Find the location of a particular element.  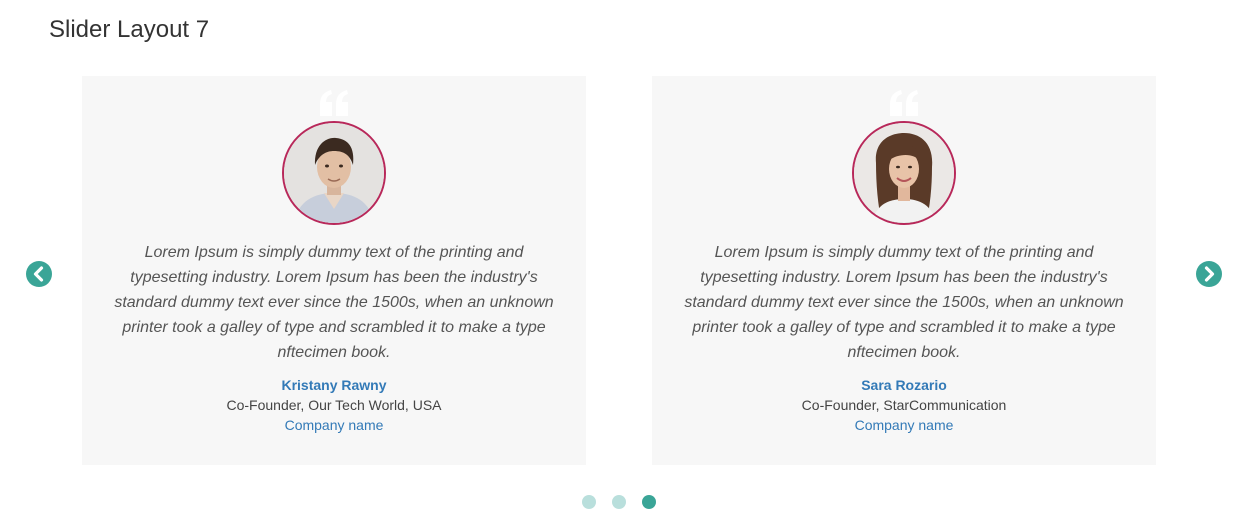

slider-prev-button is located at coordinates (39, 274).